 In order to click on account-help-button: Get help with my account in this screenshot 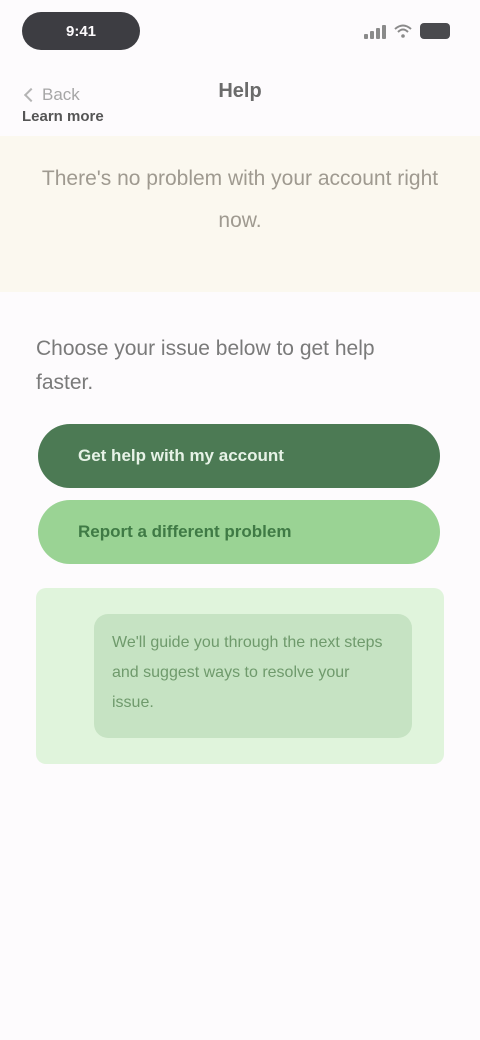, I will do `click(239, 456)`.